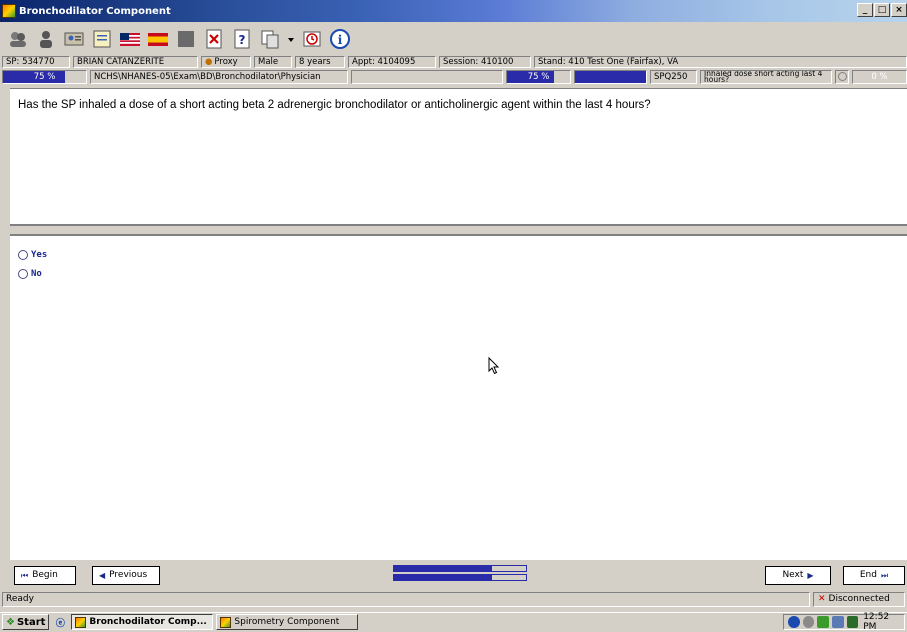  Describe the element at coordinates (868, 575) in the screenshot. I see `end-label: End` at that location.